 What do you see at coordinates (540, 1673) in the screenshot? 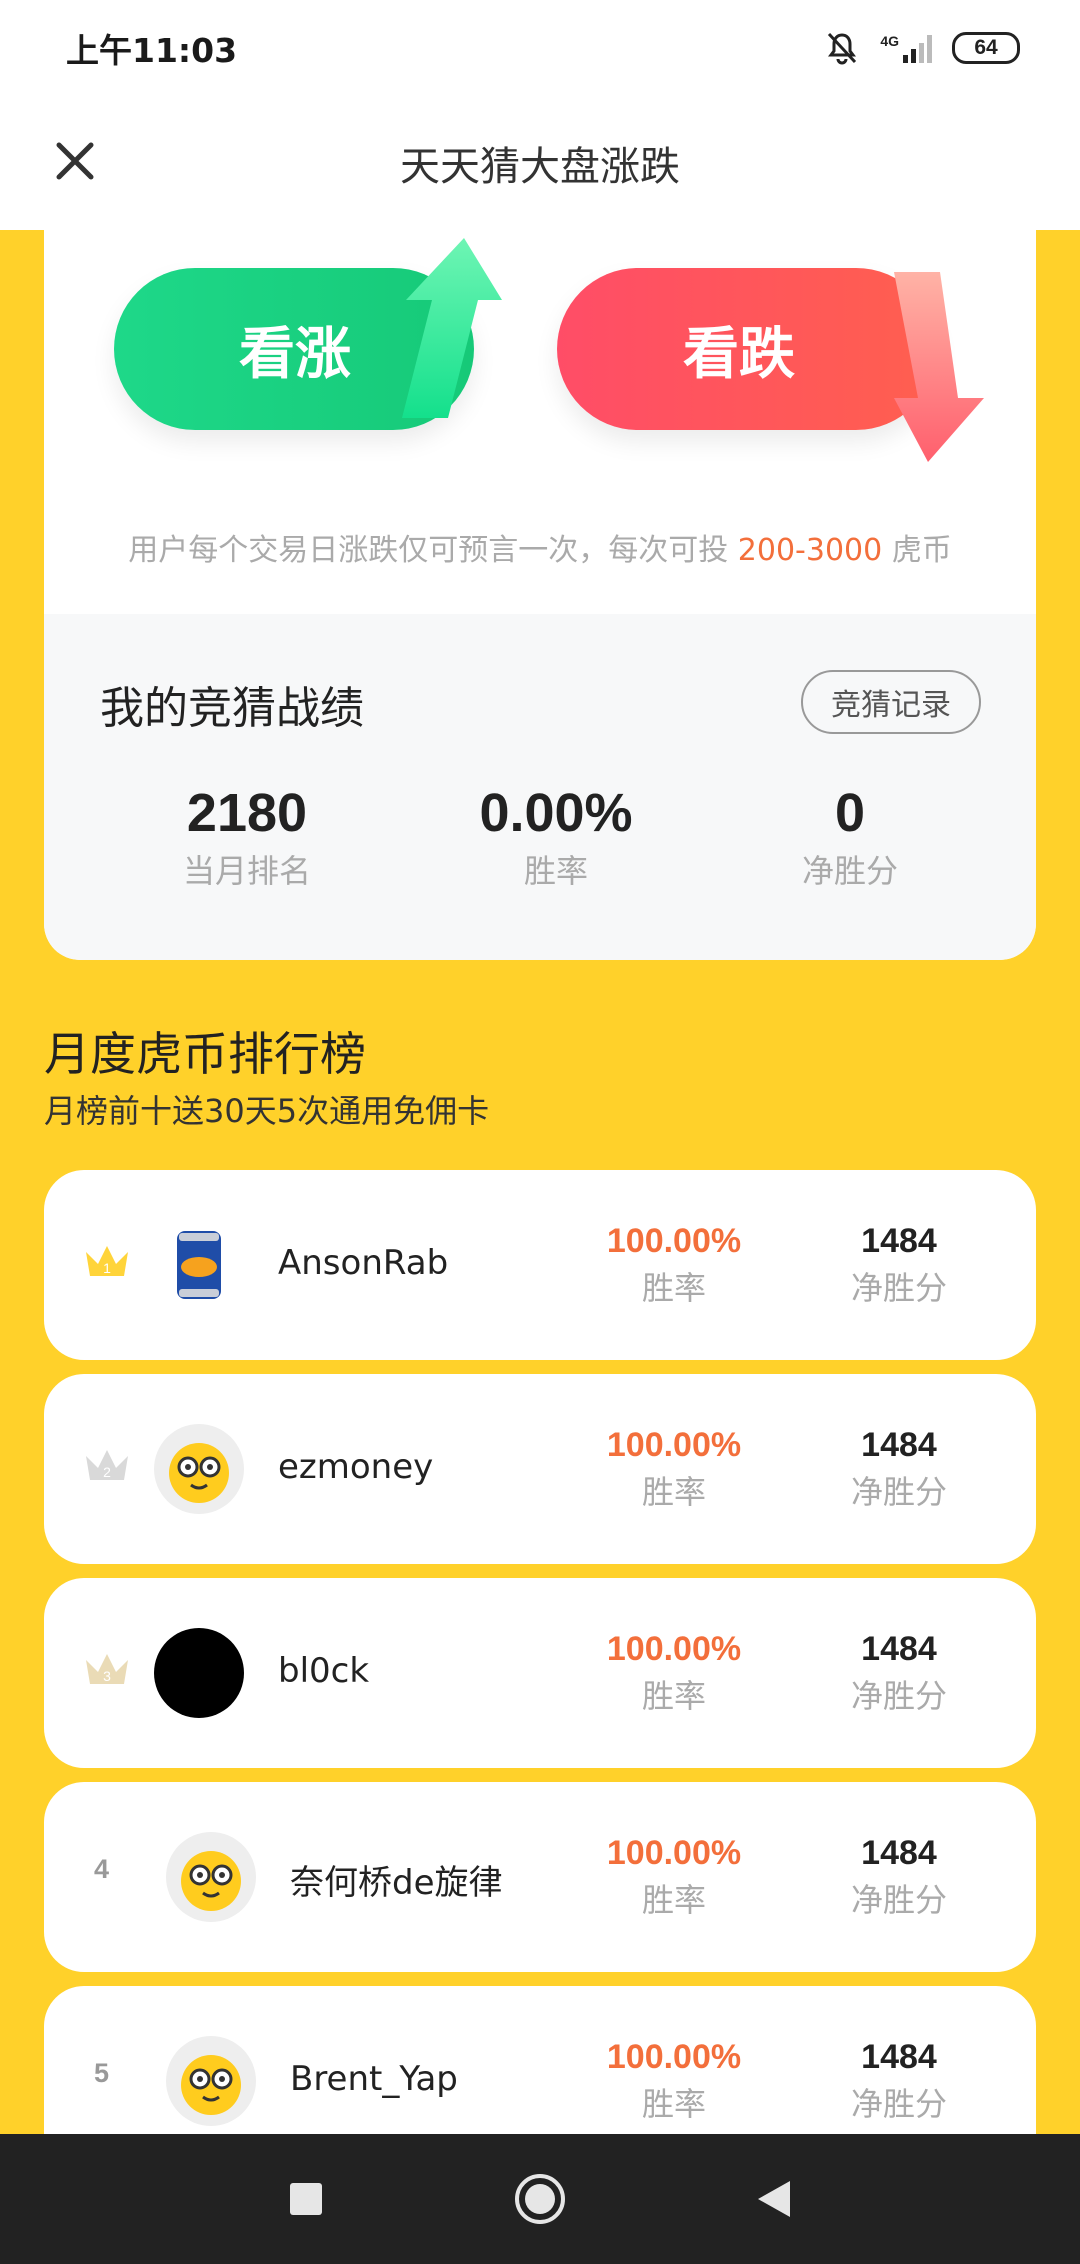
I see `leaderboard-row: 3 bl0ck 100.00% 胜率 1484 净胜分` at bounding box center [540, 1673].